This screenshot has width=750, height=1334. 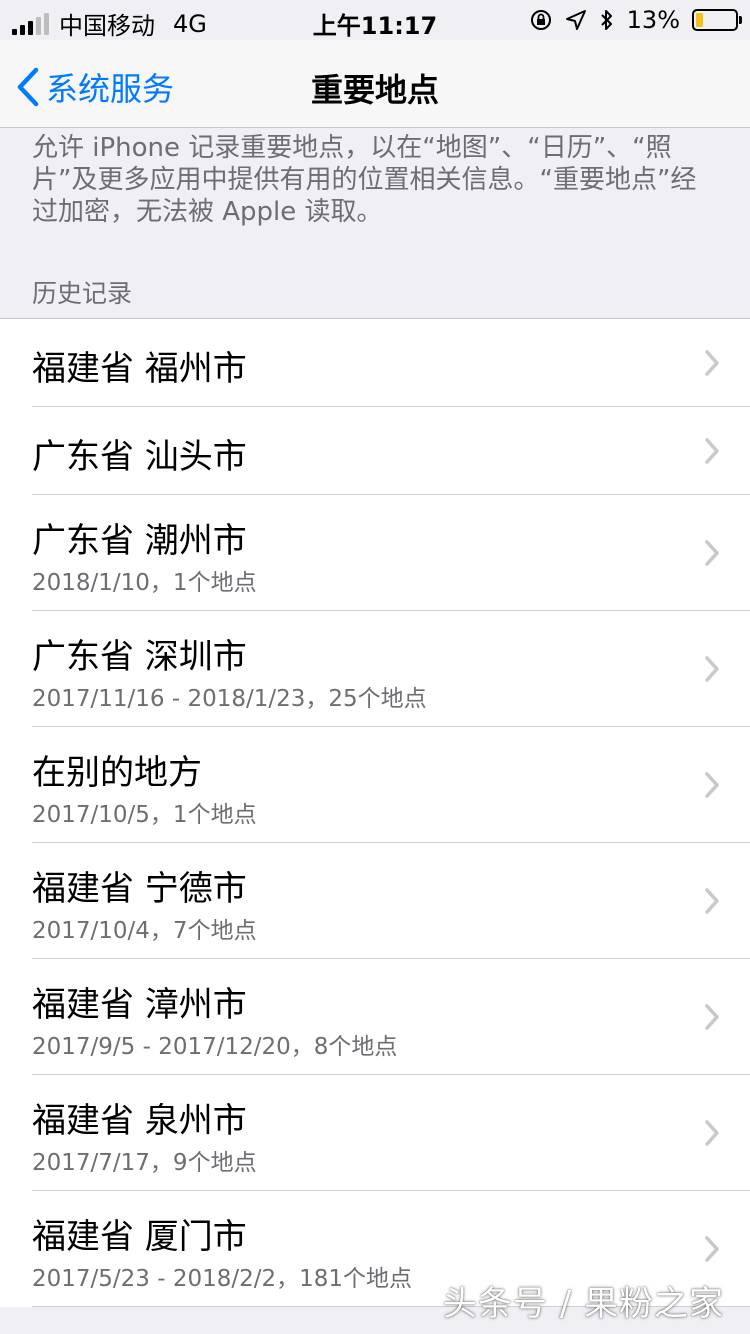 I want to click on list-item: 在别的地方 2017/10/5，1个地点, so click(x=375, y=785).